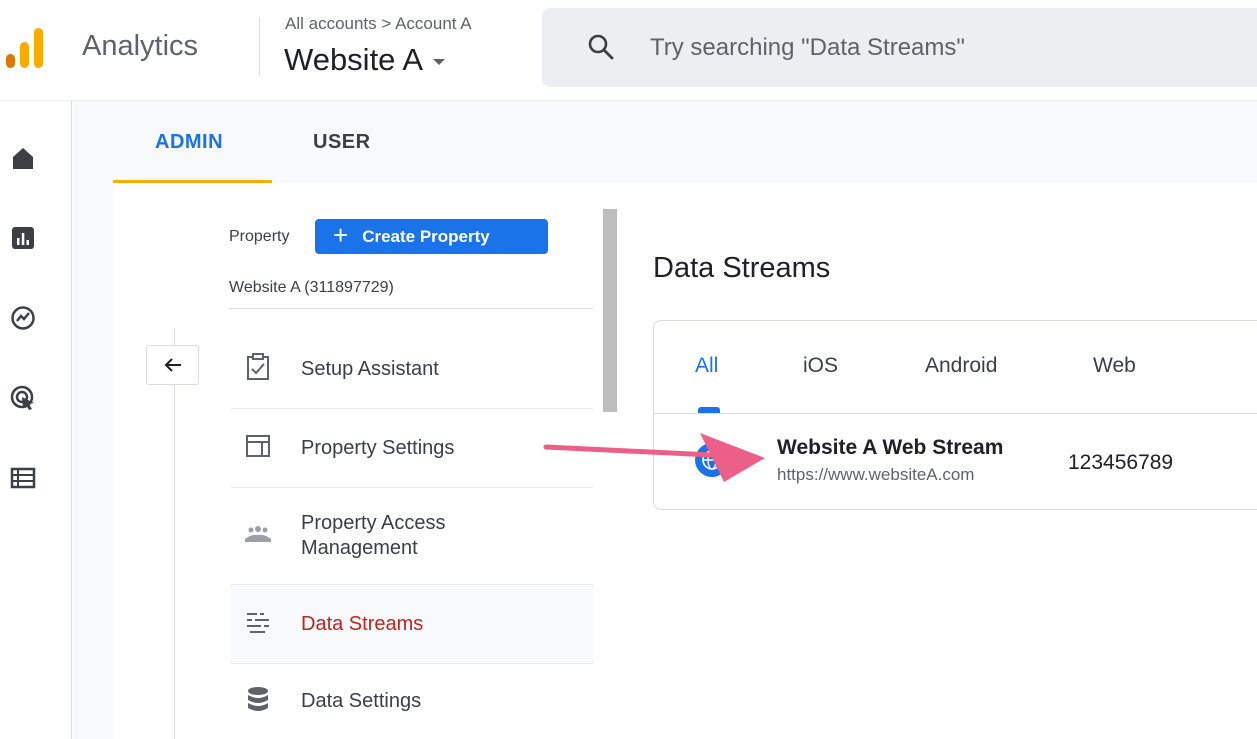 Image resolution: width=1257 pixels, height=739 pixels. I want to click on breadcrumb: All accounts > Account A, so click(378, 24).